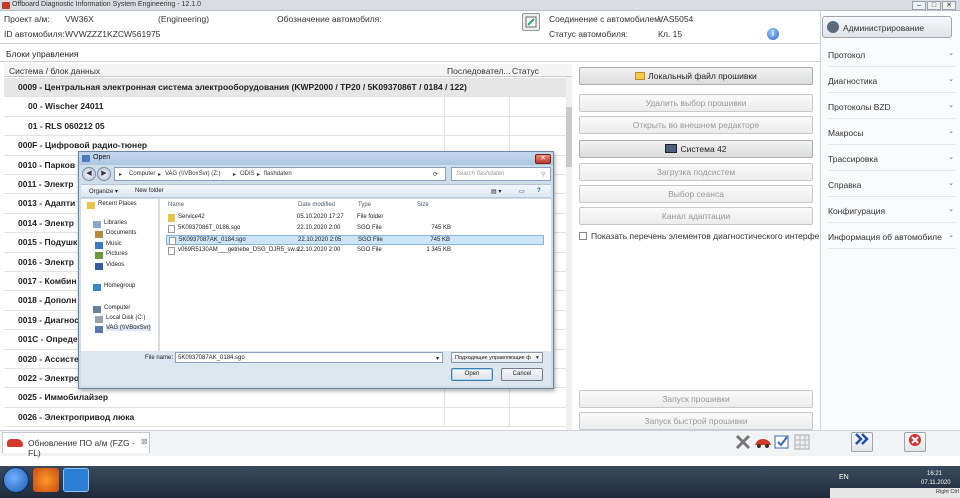 The image size is (960, 498). Describe the element at coordinates (696, 149) in the screenshot. I see `system42-button: Система 42` at that location.